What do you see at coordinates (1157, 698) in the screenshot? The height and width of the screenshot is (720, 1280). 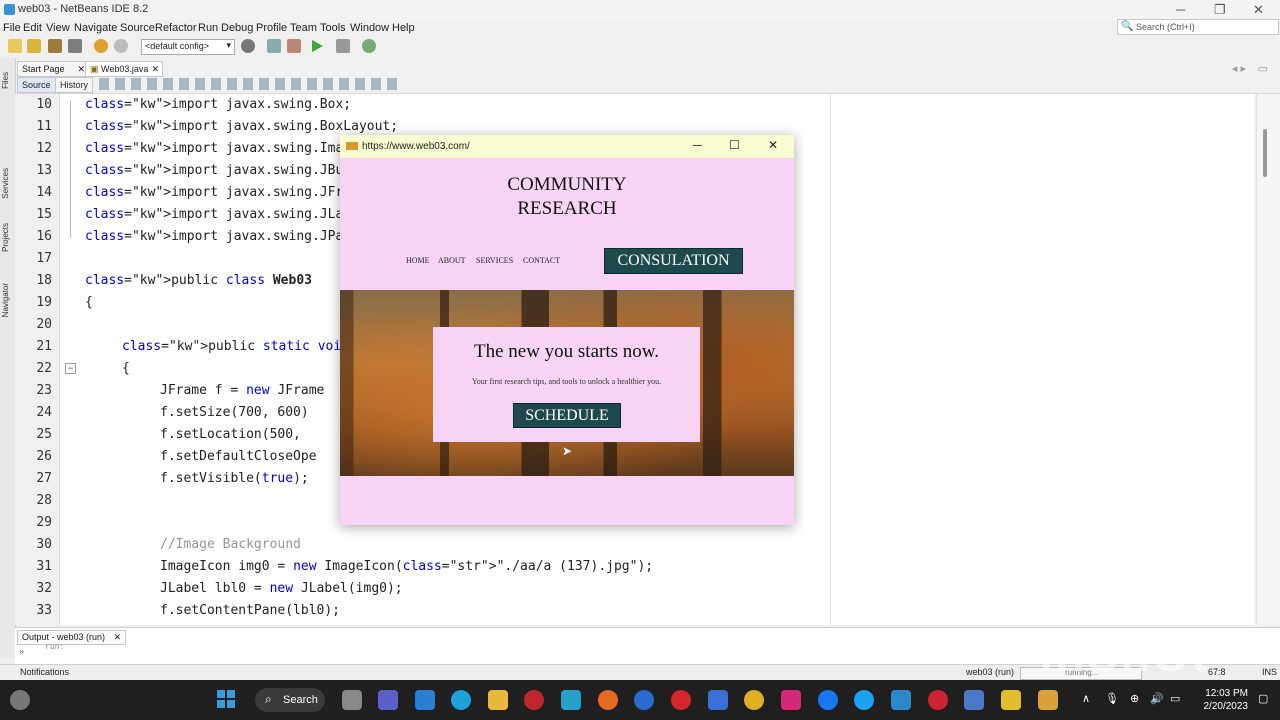 I see `volume-icon: 🔊` at bounding box center [1157, 698].